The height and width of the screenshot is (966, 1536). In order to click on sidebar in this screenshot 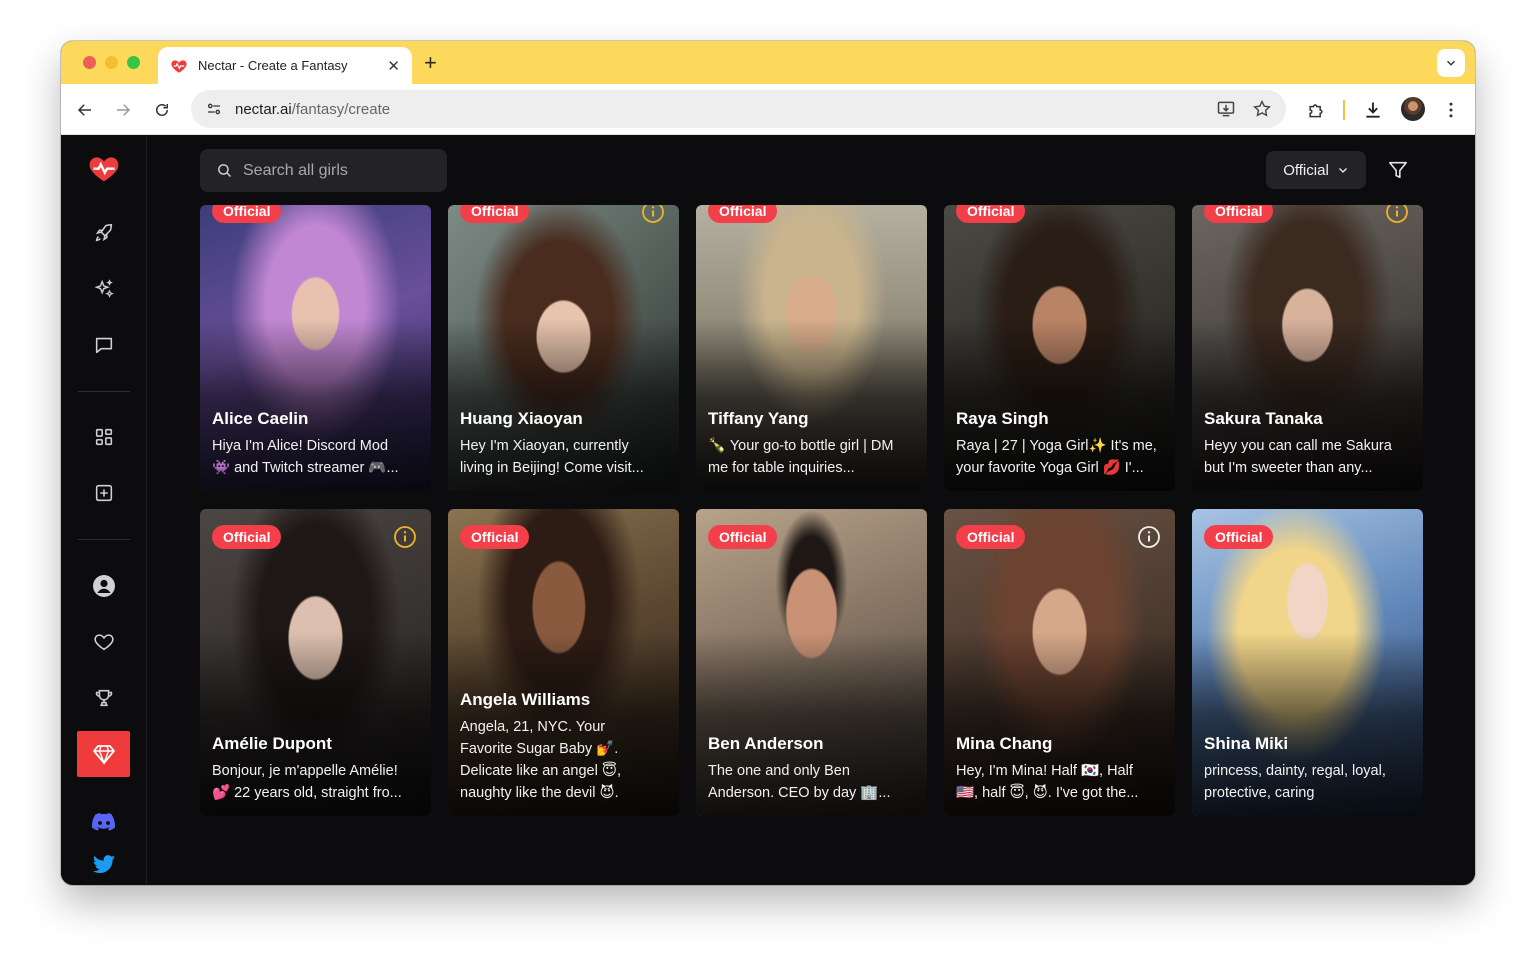, I will do `click(104, 510)`.